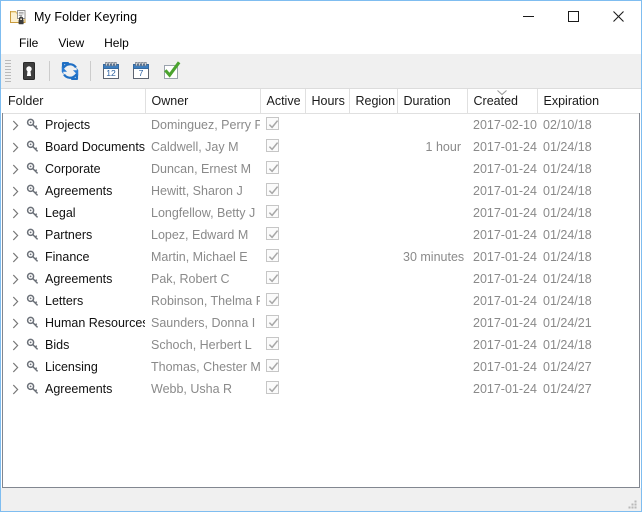 The image size is (642, 515). Describe the element at coordinates (73, 345) in the screenshot. I see `cell-folder: Bids` at that location.